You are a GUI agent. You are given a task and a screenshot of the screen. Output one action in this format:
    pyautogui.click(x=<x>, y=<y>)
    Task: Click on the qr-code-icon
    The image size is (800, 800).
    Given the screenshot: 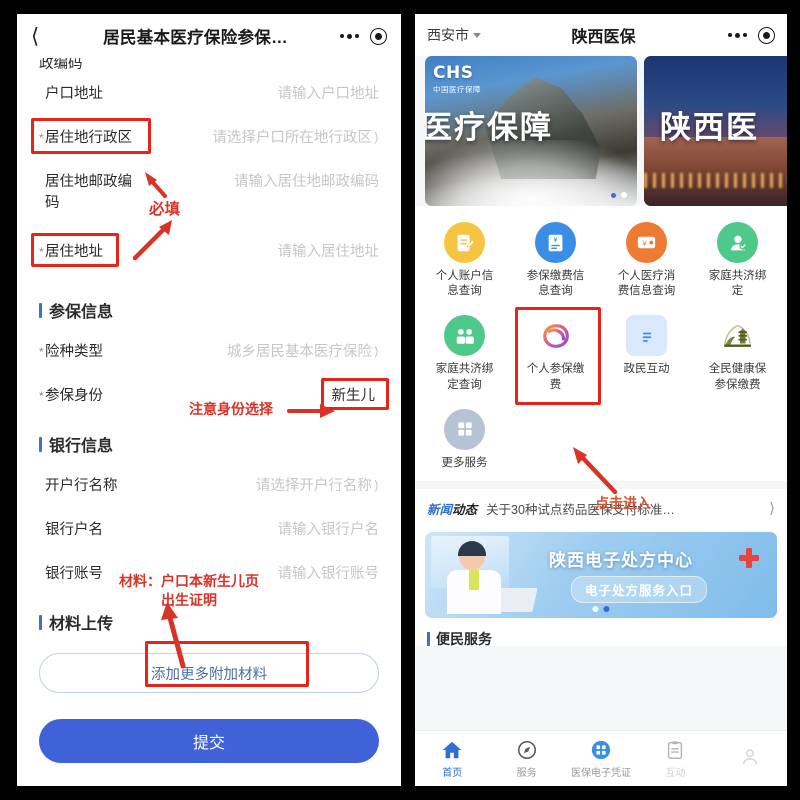 What is the action you would take?
    pyautogui.click(x=601, y=749)
    